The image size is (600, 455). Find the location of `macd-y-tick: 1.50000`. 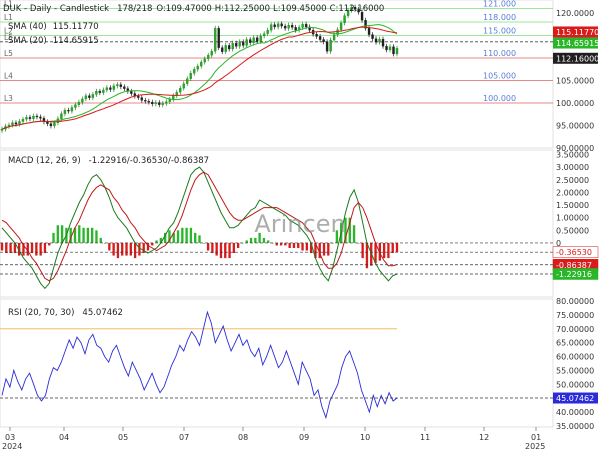

macd-y-tick: 1.50000 is located at coordinates (572, 205).